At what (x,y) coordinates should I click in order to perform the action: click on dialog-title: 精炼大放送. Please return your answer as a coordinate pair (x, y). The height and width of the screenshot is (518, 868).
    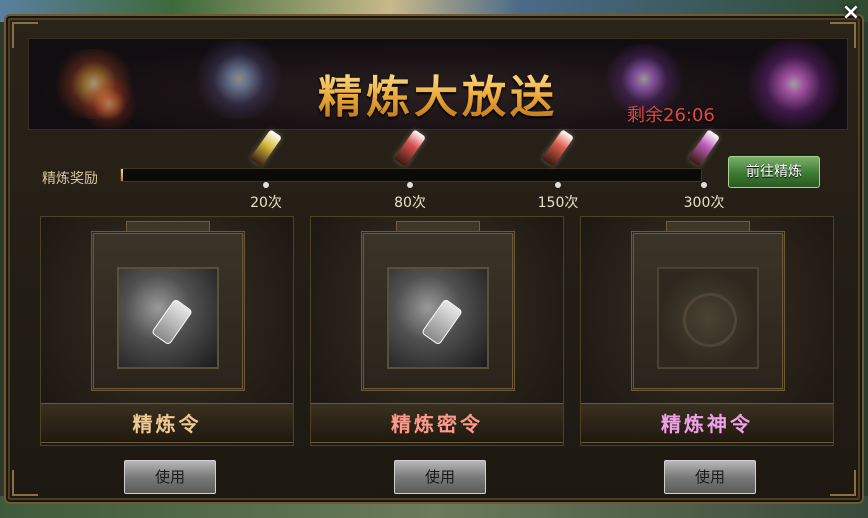
    Looking at the image, I should click on (438, 93).